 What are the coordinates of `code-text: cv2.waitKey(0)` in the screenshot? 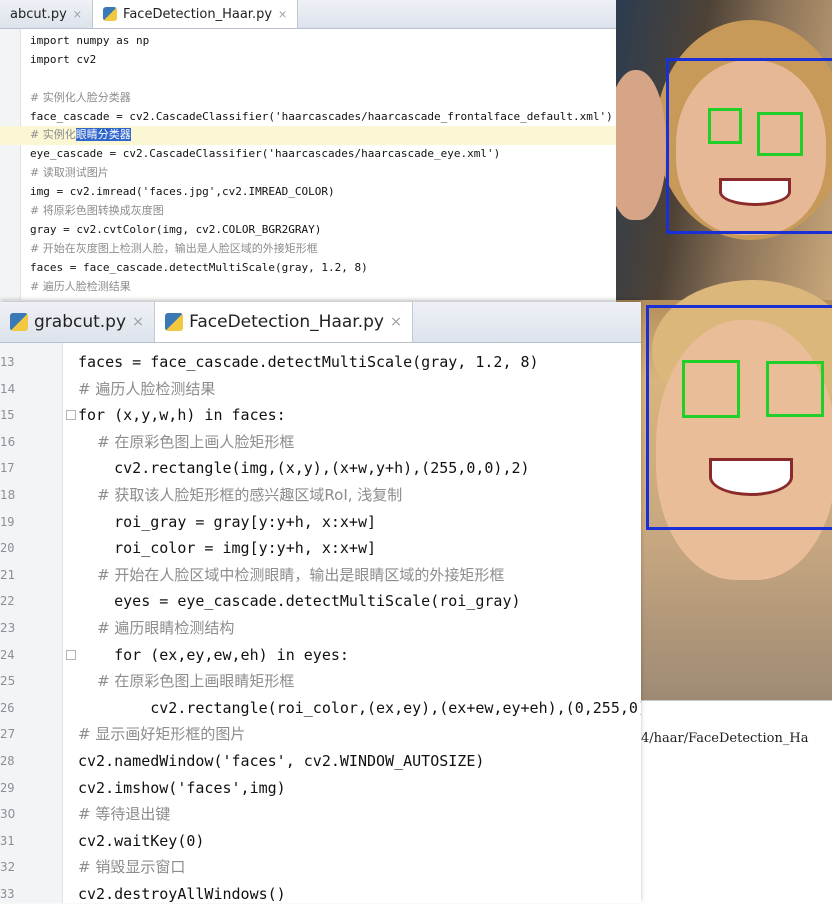 It's located at (141, 840).